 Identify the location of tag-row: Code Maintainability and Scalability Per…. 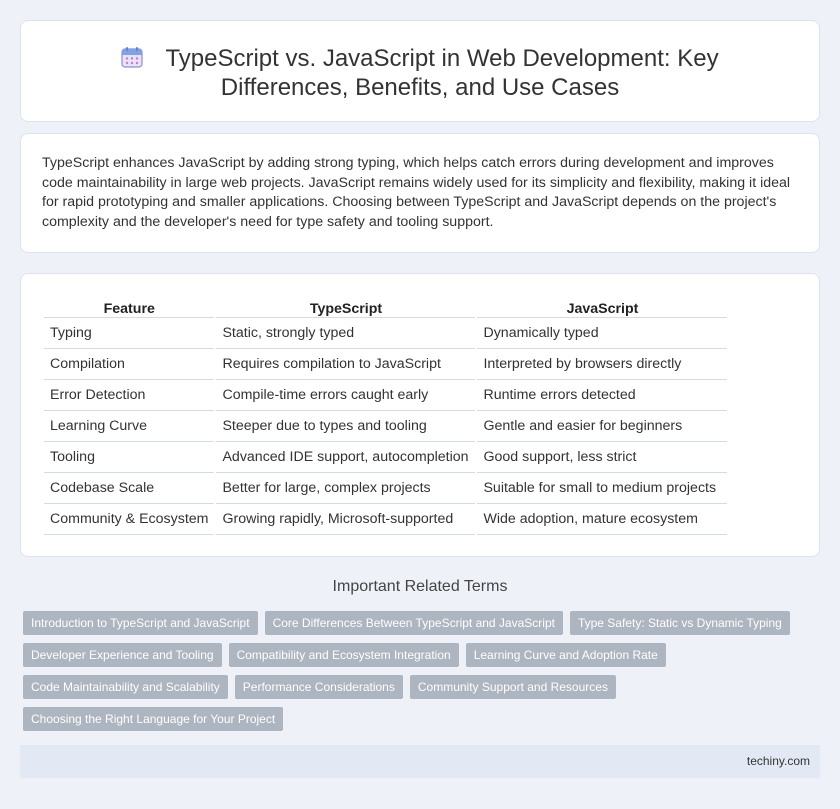
(423, 687).